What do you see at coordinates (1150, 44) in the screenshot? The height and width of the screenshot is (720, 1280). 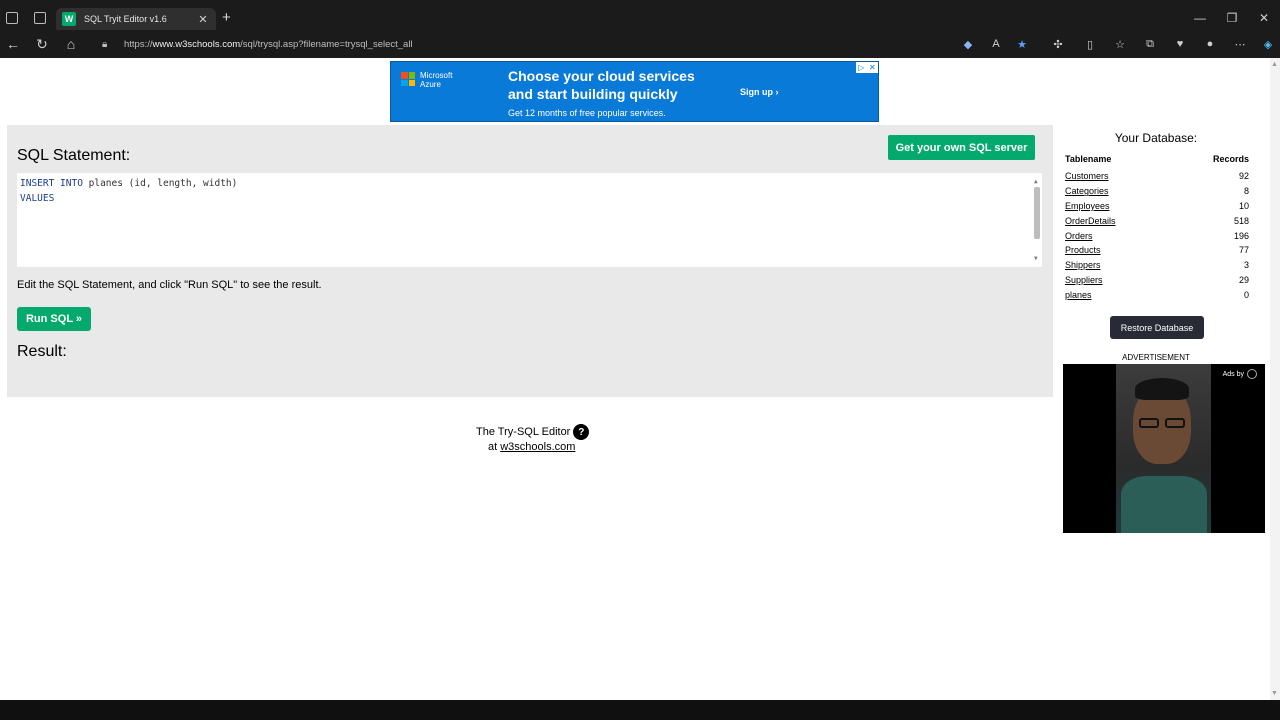 I see `collections-icon: ⧉` at bounding box center [1150, 44].